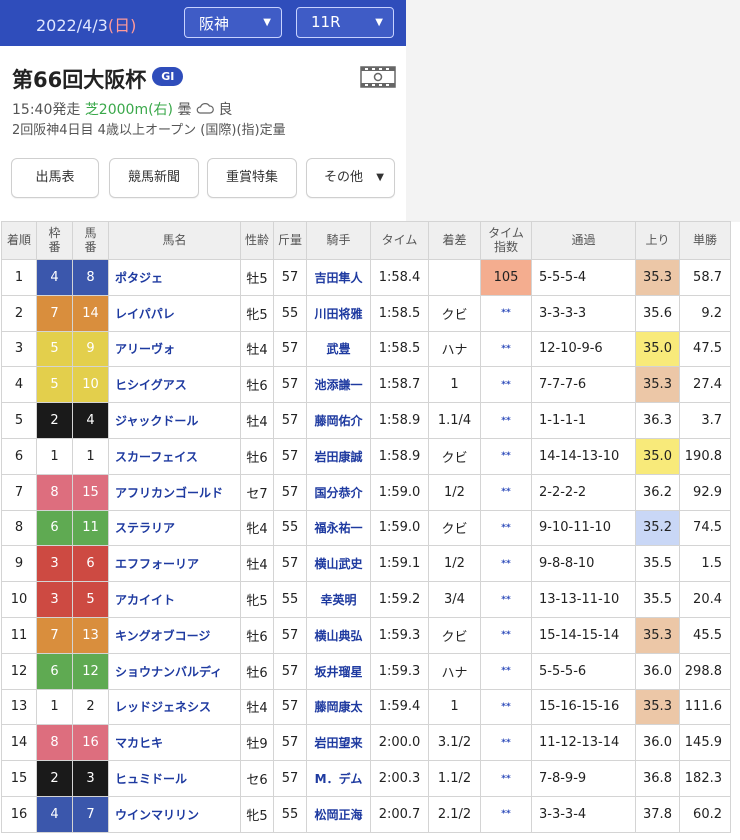  I want to click on margin-cell: 1/2, so click(454, 564).